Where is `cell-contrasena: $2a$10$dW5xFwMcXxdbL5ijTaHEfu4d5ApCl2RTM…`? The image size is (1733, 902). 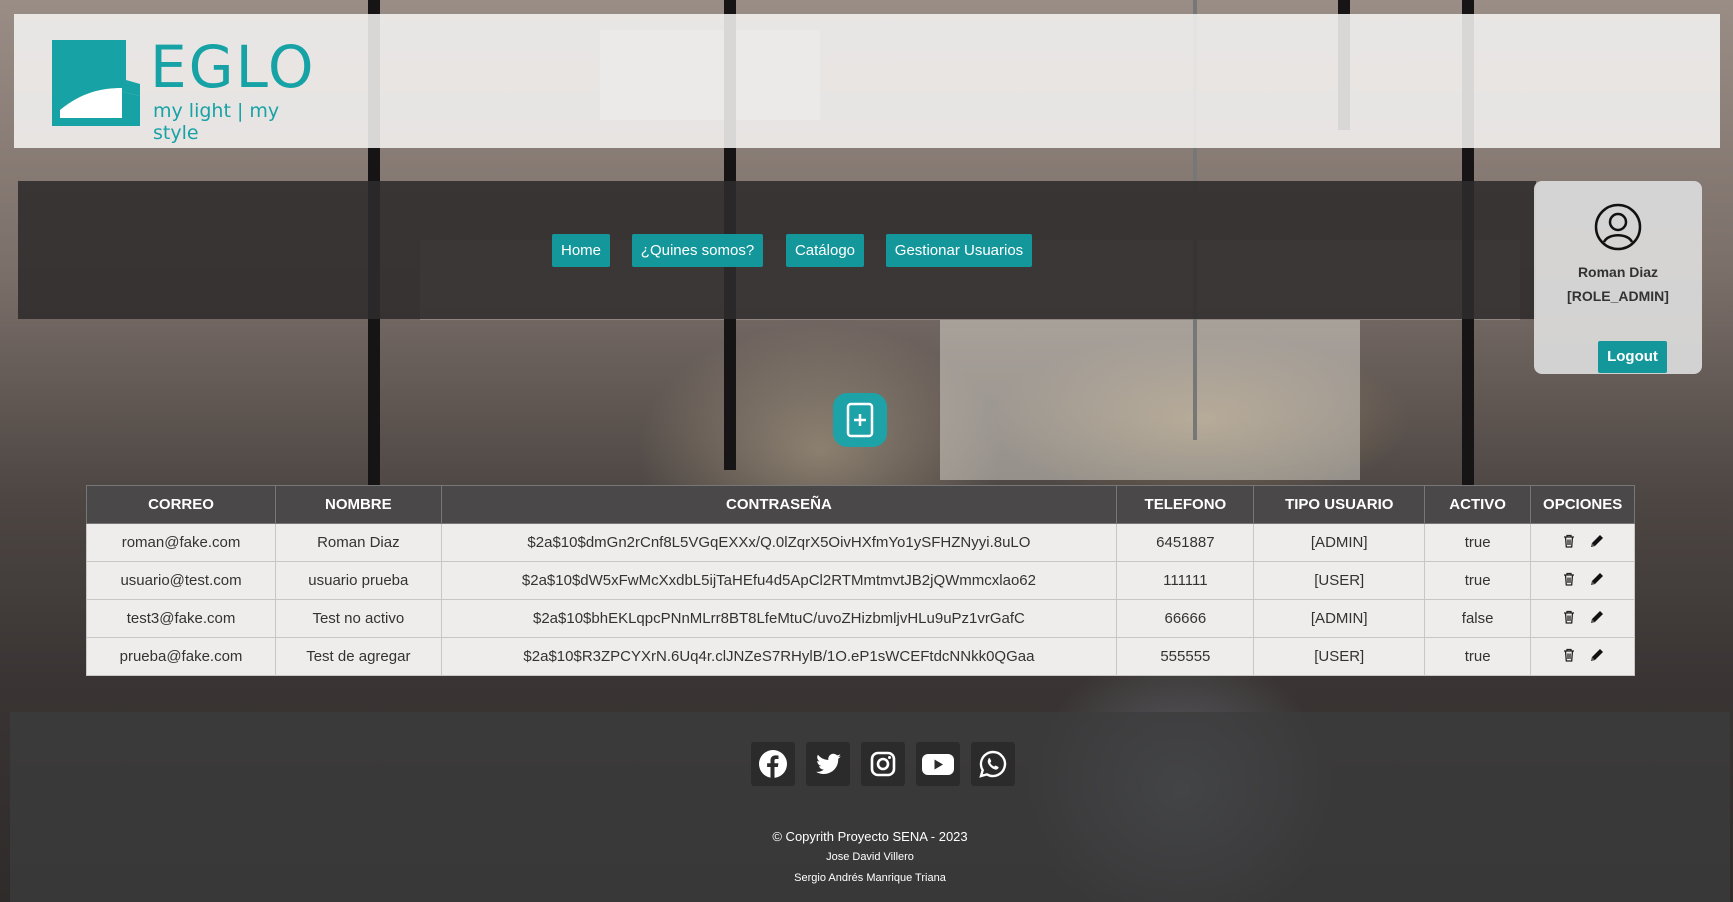
cell-contrasena: $2a$10$dW5xFwMcXxdbL5ijTaHEfu4d5ApCl2RTM… is located at coordinates (779, 580).